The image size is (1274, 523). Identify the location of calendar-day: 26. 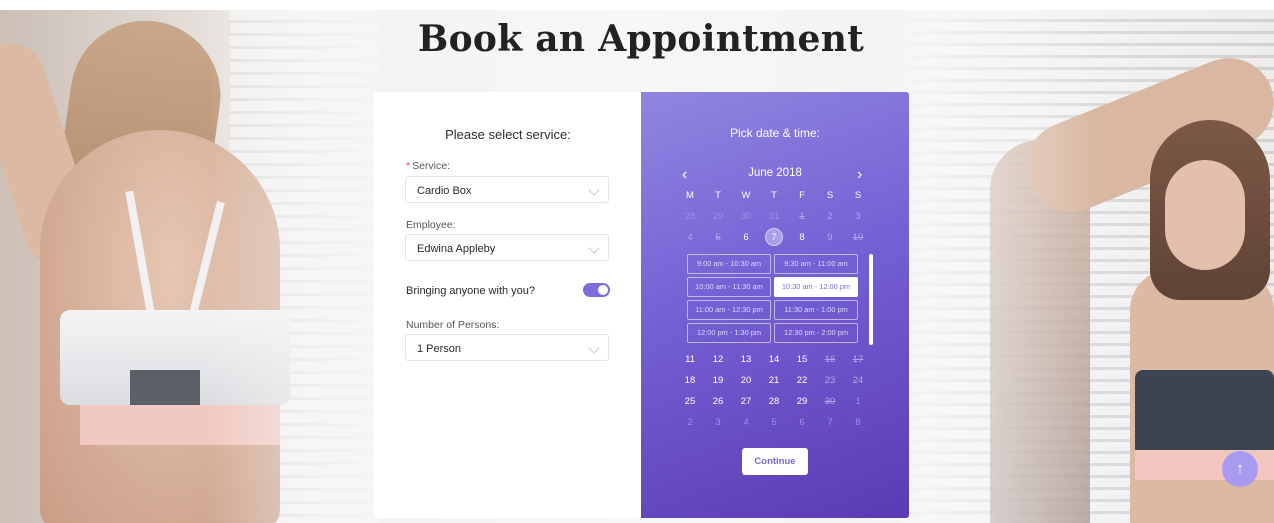
(718, 401).